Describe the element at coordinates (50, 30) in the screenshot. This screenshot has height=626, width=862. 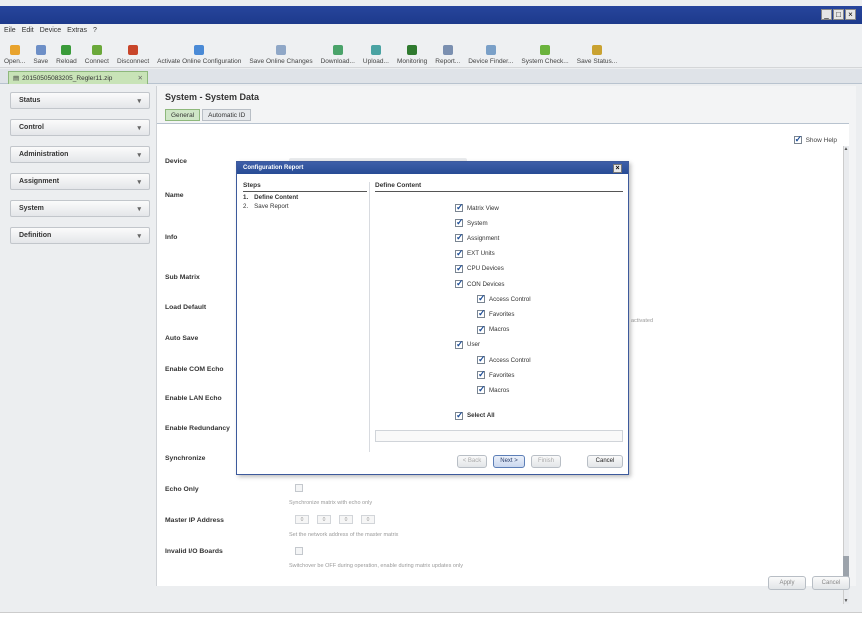
I see `menu-device: Device` at that location.